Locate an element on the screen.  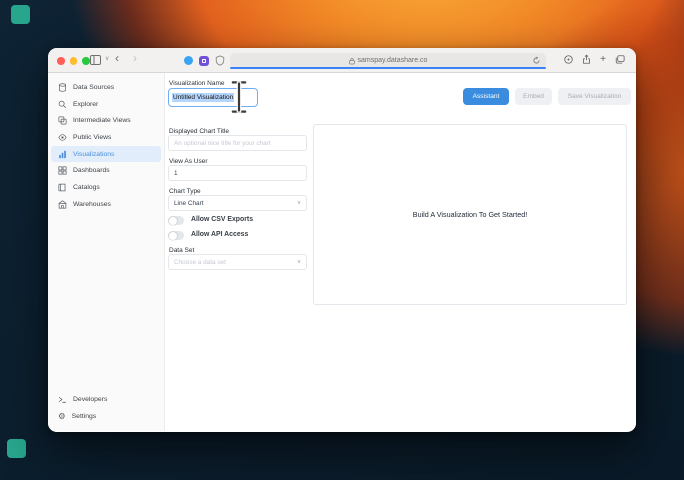
chart-title-input is located at coordinates (237, 143).